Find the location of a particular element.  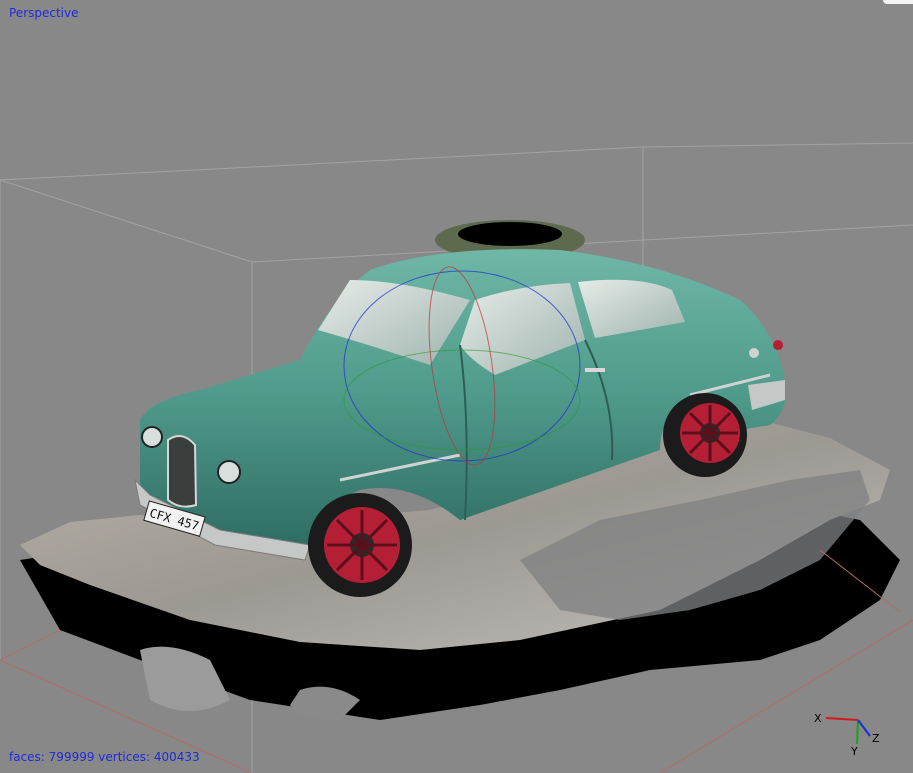

fuel-cap is located at coordinates (754, 353).